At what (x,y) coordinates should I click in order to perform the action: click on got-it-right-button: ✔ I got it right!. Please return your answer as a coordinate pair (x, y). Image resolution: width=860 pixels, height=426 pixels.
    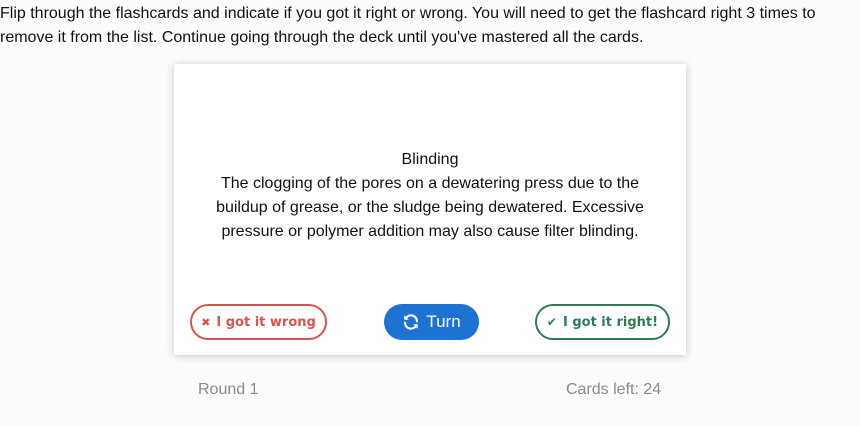
    Looking at the image, I should click on (602, 322).